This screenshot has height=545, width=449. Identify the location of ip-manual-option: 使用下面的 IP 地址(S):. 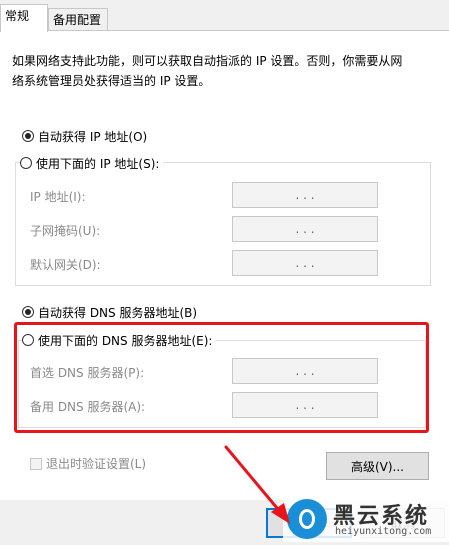
(92, 163).